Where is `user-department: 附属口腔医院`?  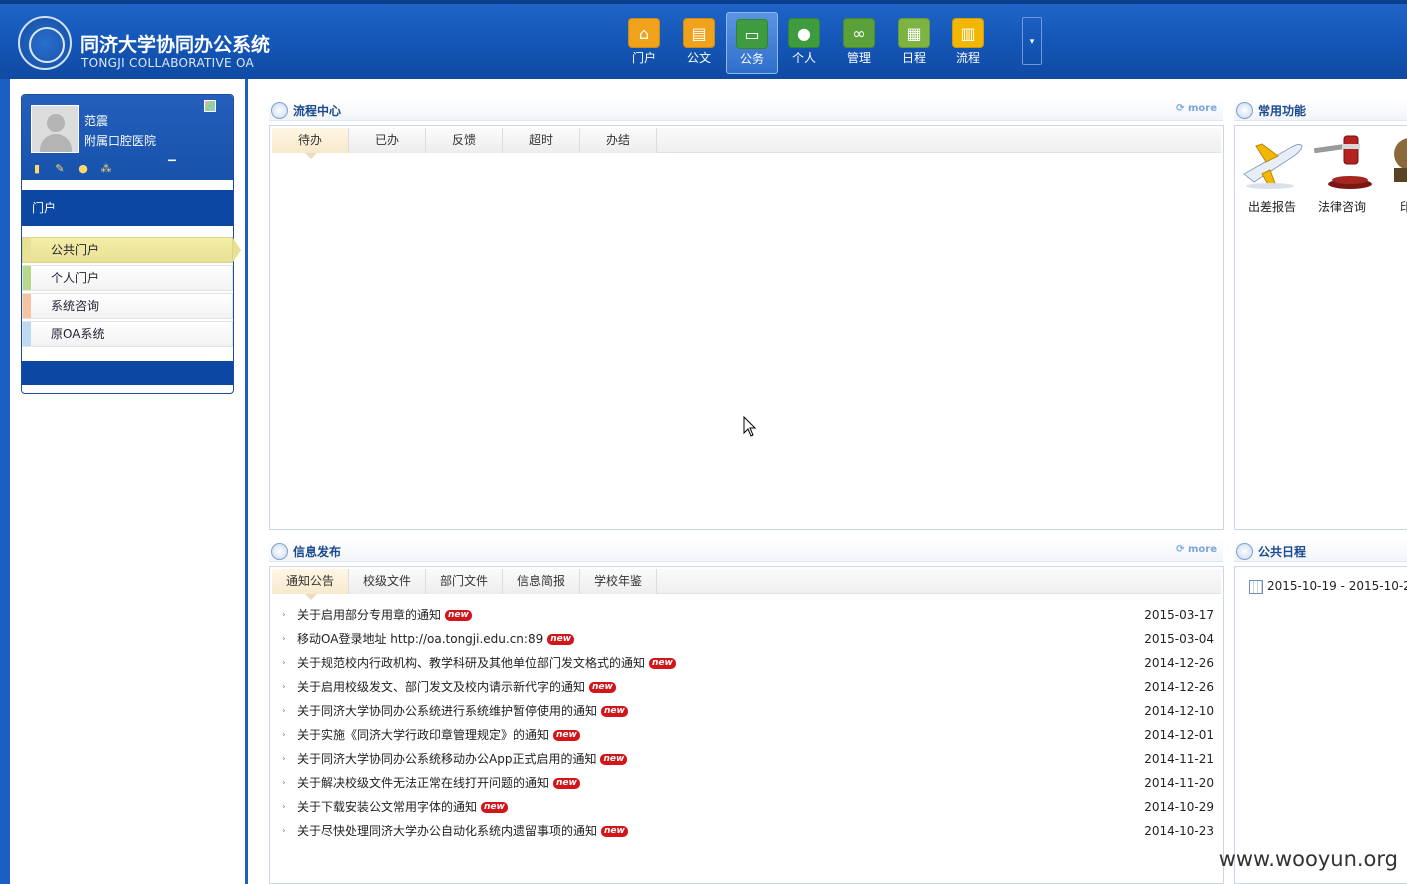
user-department: 附属口腔医院 is located at coordinates (120, 141).